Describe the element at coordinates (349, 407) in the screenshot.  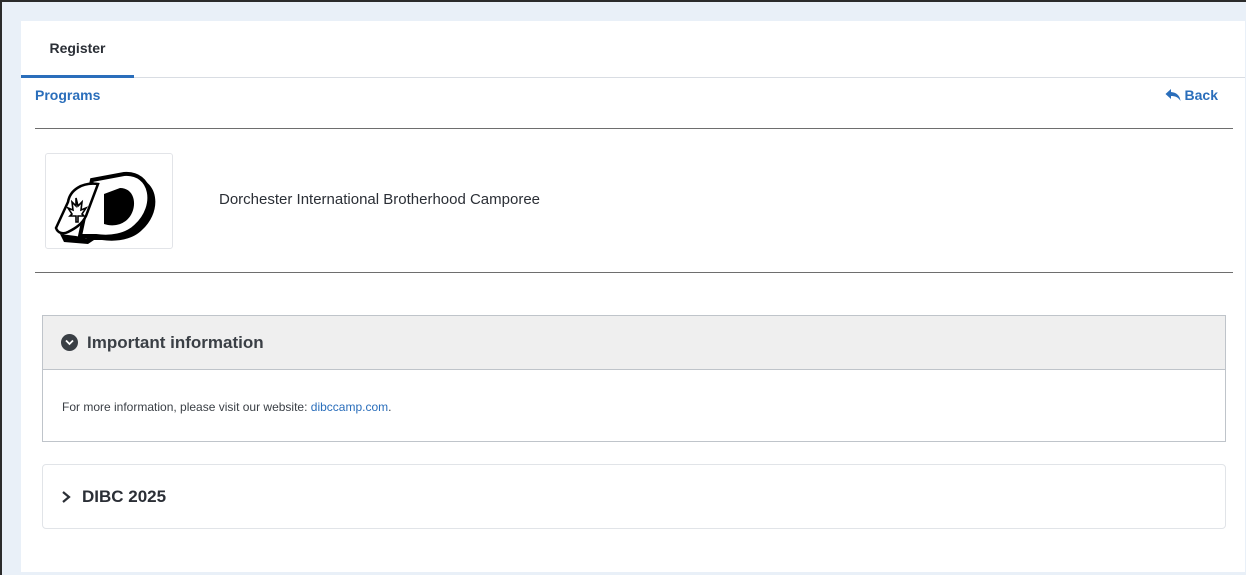
I see `website-link: dibccamp.com` at that location.